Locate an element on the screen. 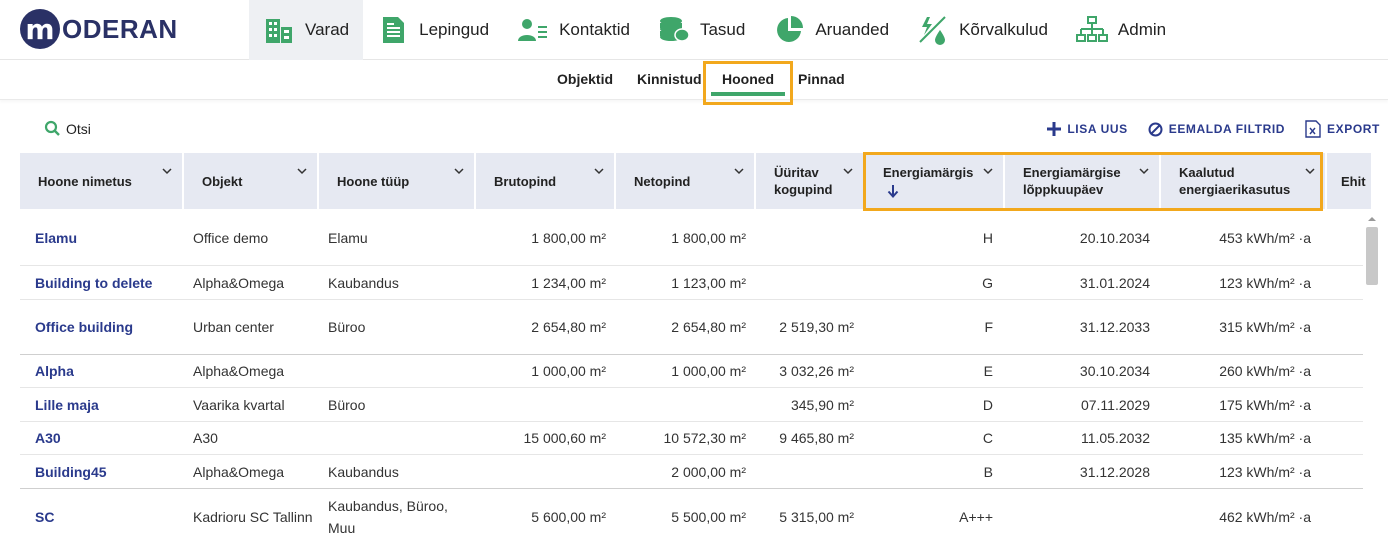  building-icon is located at coordinates (279, 30).